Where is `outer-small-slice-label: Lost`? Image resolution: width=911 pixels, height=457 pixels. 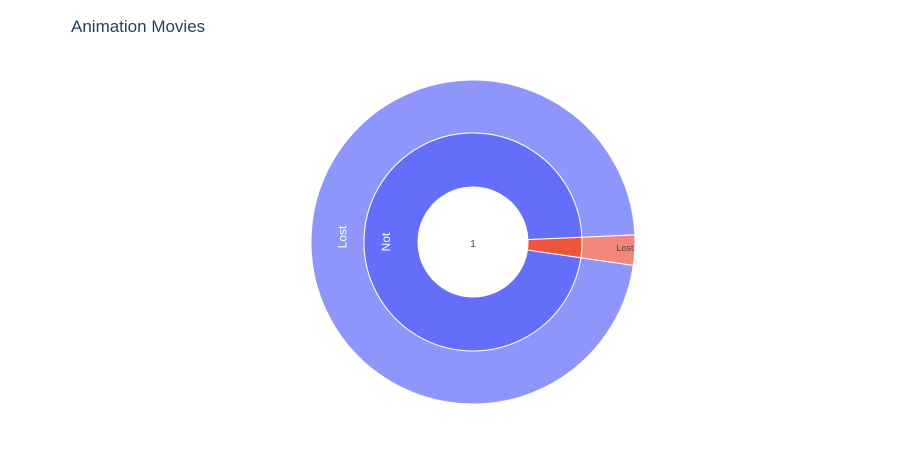
outer-small-slice-label: Lost is located at coordinates (625, 248).